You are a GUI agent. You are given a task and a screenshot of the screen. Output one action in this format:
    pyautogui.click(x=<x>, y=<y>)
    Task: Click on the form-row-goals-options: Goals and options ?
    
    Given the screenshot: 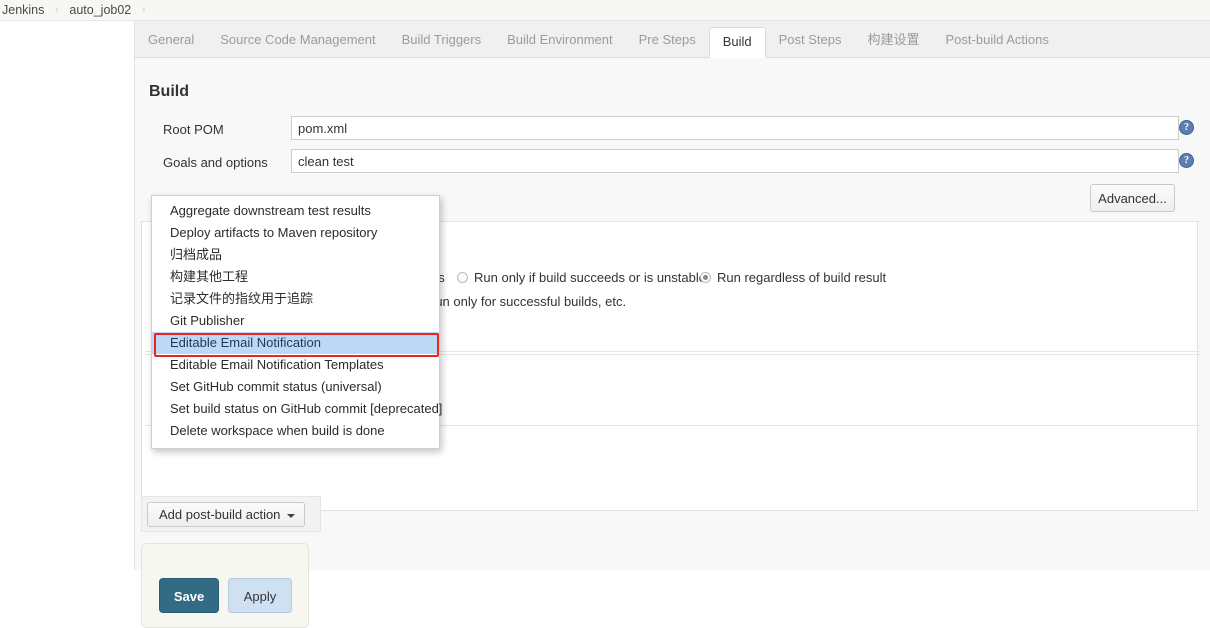 What is the action you would take?
    pyautogui.click(x=672, y=163)
    